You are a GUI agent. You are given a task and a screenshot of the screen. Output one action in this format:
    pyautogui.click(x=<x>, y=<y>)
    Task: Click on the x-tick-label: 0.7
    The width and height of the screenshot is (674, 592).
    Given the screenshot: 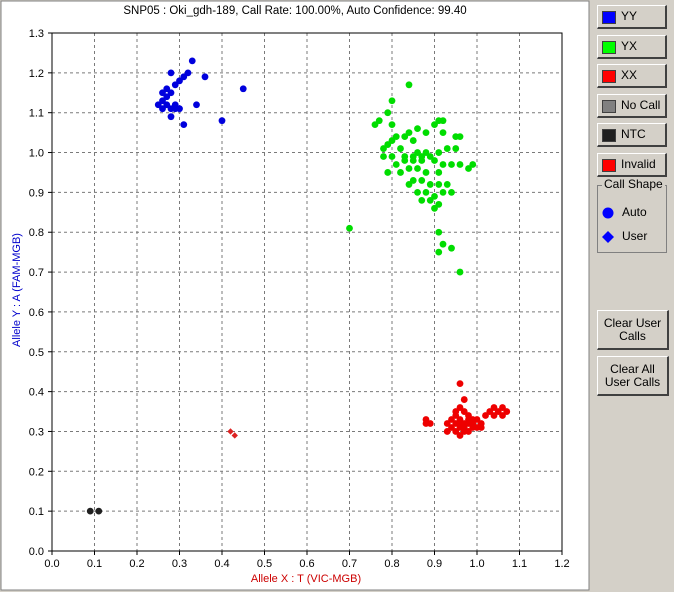 What is the action you would take?
    pyautogui.click(x=349, y=564)
    